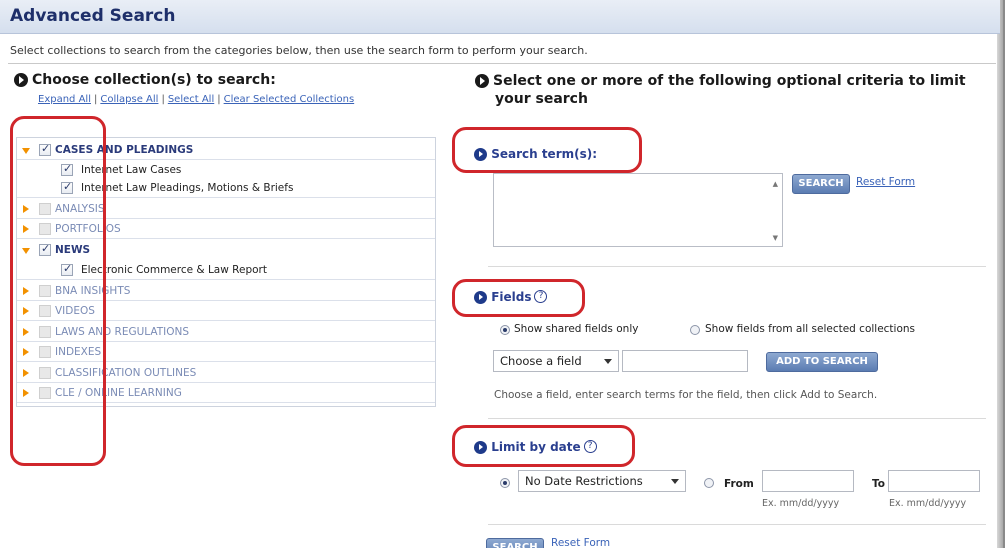 Image resolution: width=1005 pixels, height=548 pixels. Describe the element at coordinates (556, 361) in the screenshot. I see `choose-field-select: Choose a field` at that location.